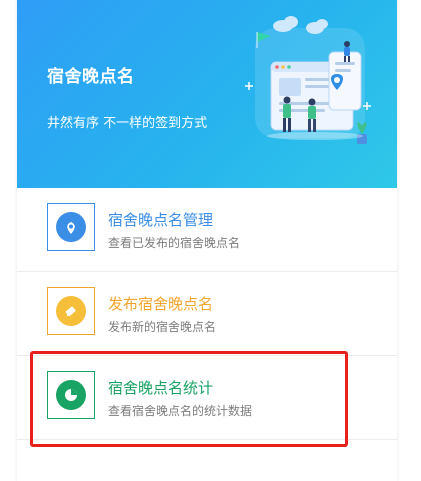  I want to click on people-checkin-illustration, so click(308, 80).